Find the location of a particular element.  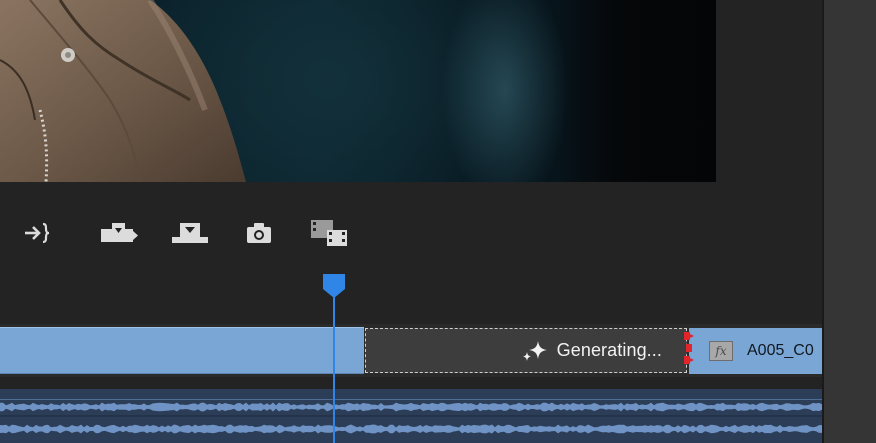

sparkle-icon is located at coordinates (535, 351).